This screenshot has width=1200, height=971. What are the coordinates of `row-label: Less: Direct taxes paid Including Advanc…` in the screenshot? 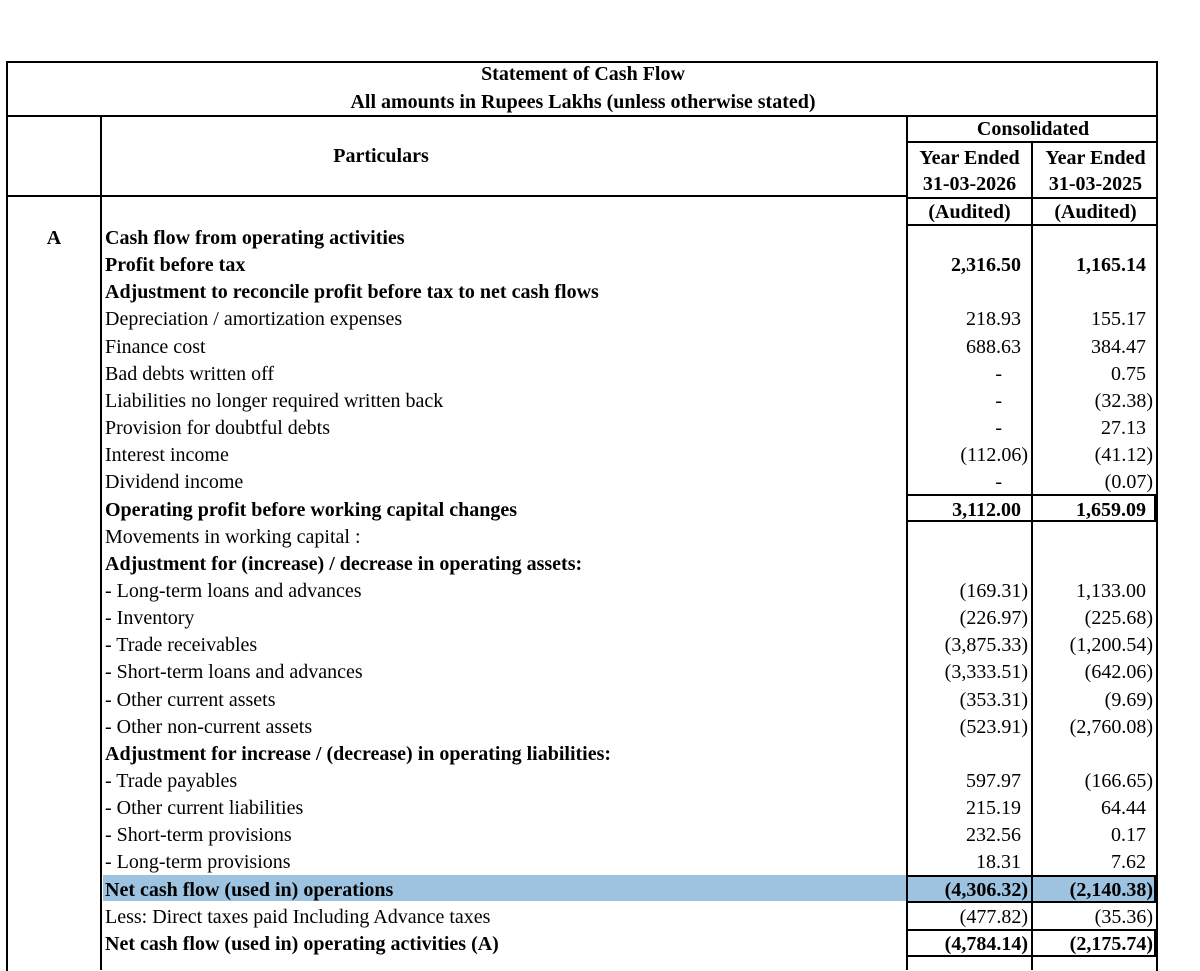 It's located at (298, 917).